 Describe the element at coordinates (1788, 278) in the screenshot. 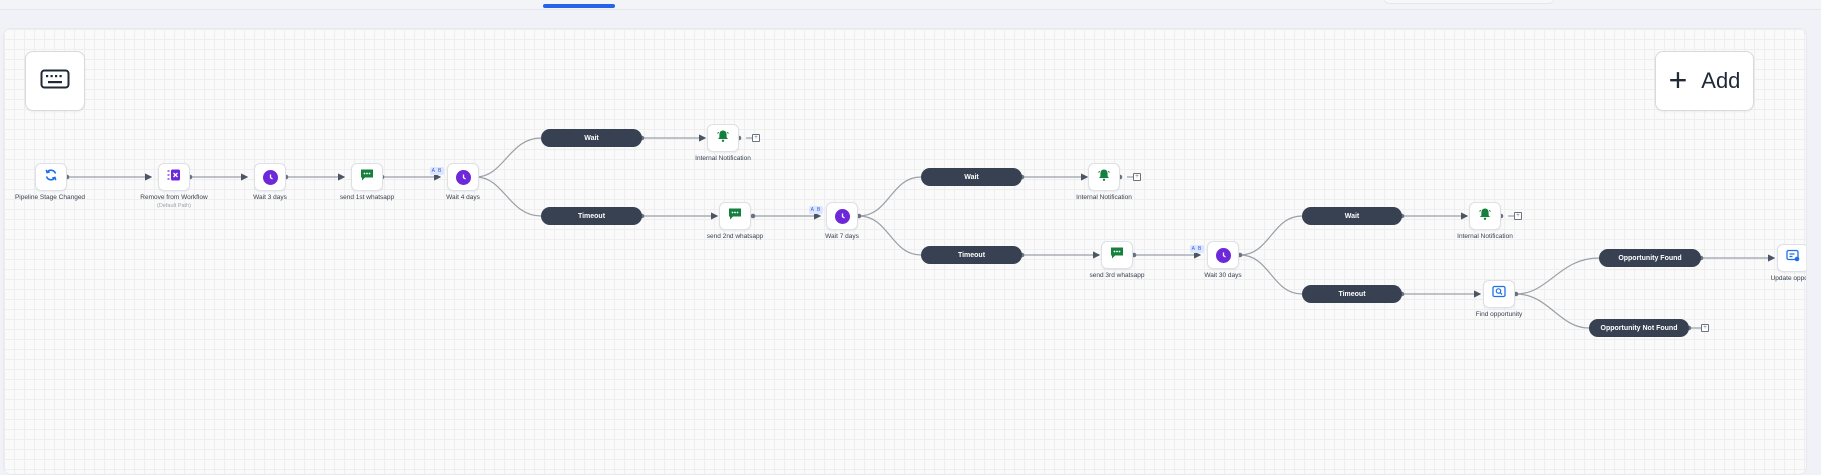

I see `node-label: Update opportu` at that location.